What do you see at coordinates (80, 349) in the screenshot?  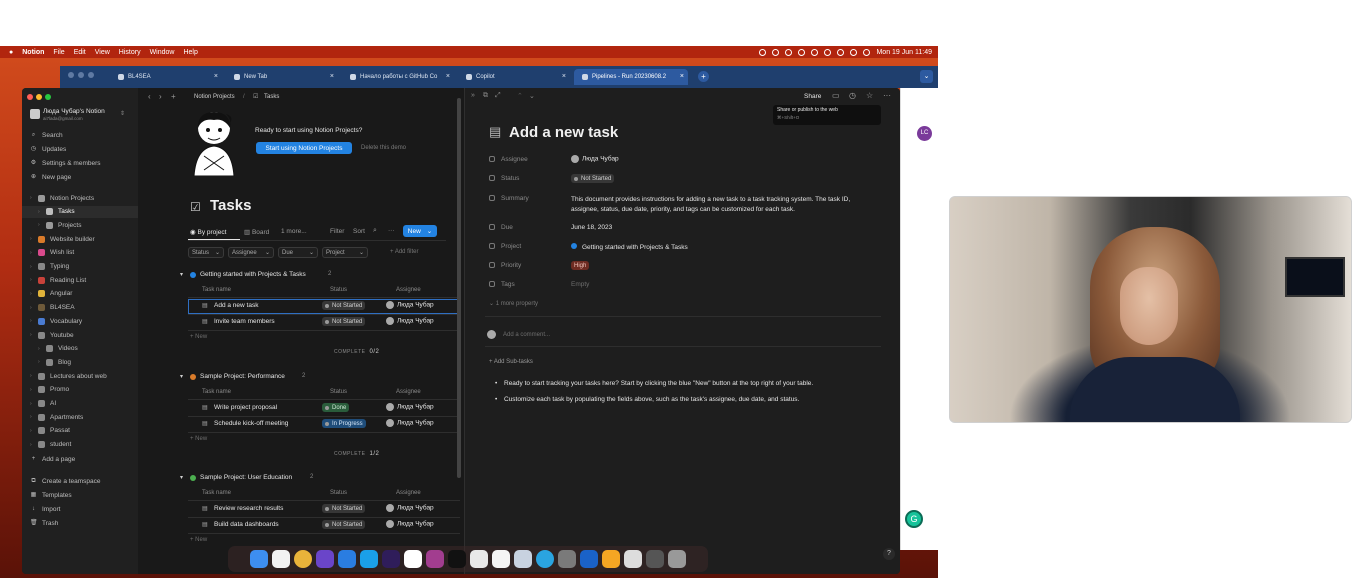 I see `sidebar-page-item: › Videos` at bounding box center [80, 349].